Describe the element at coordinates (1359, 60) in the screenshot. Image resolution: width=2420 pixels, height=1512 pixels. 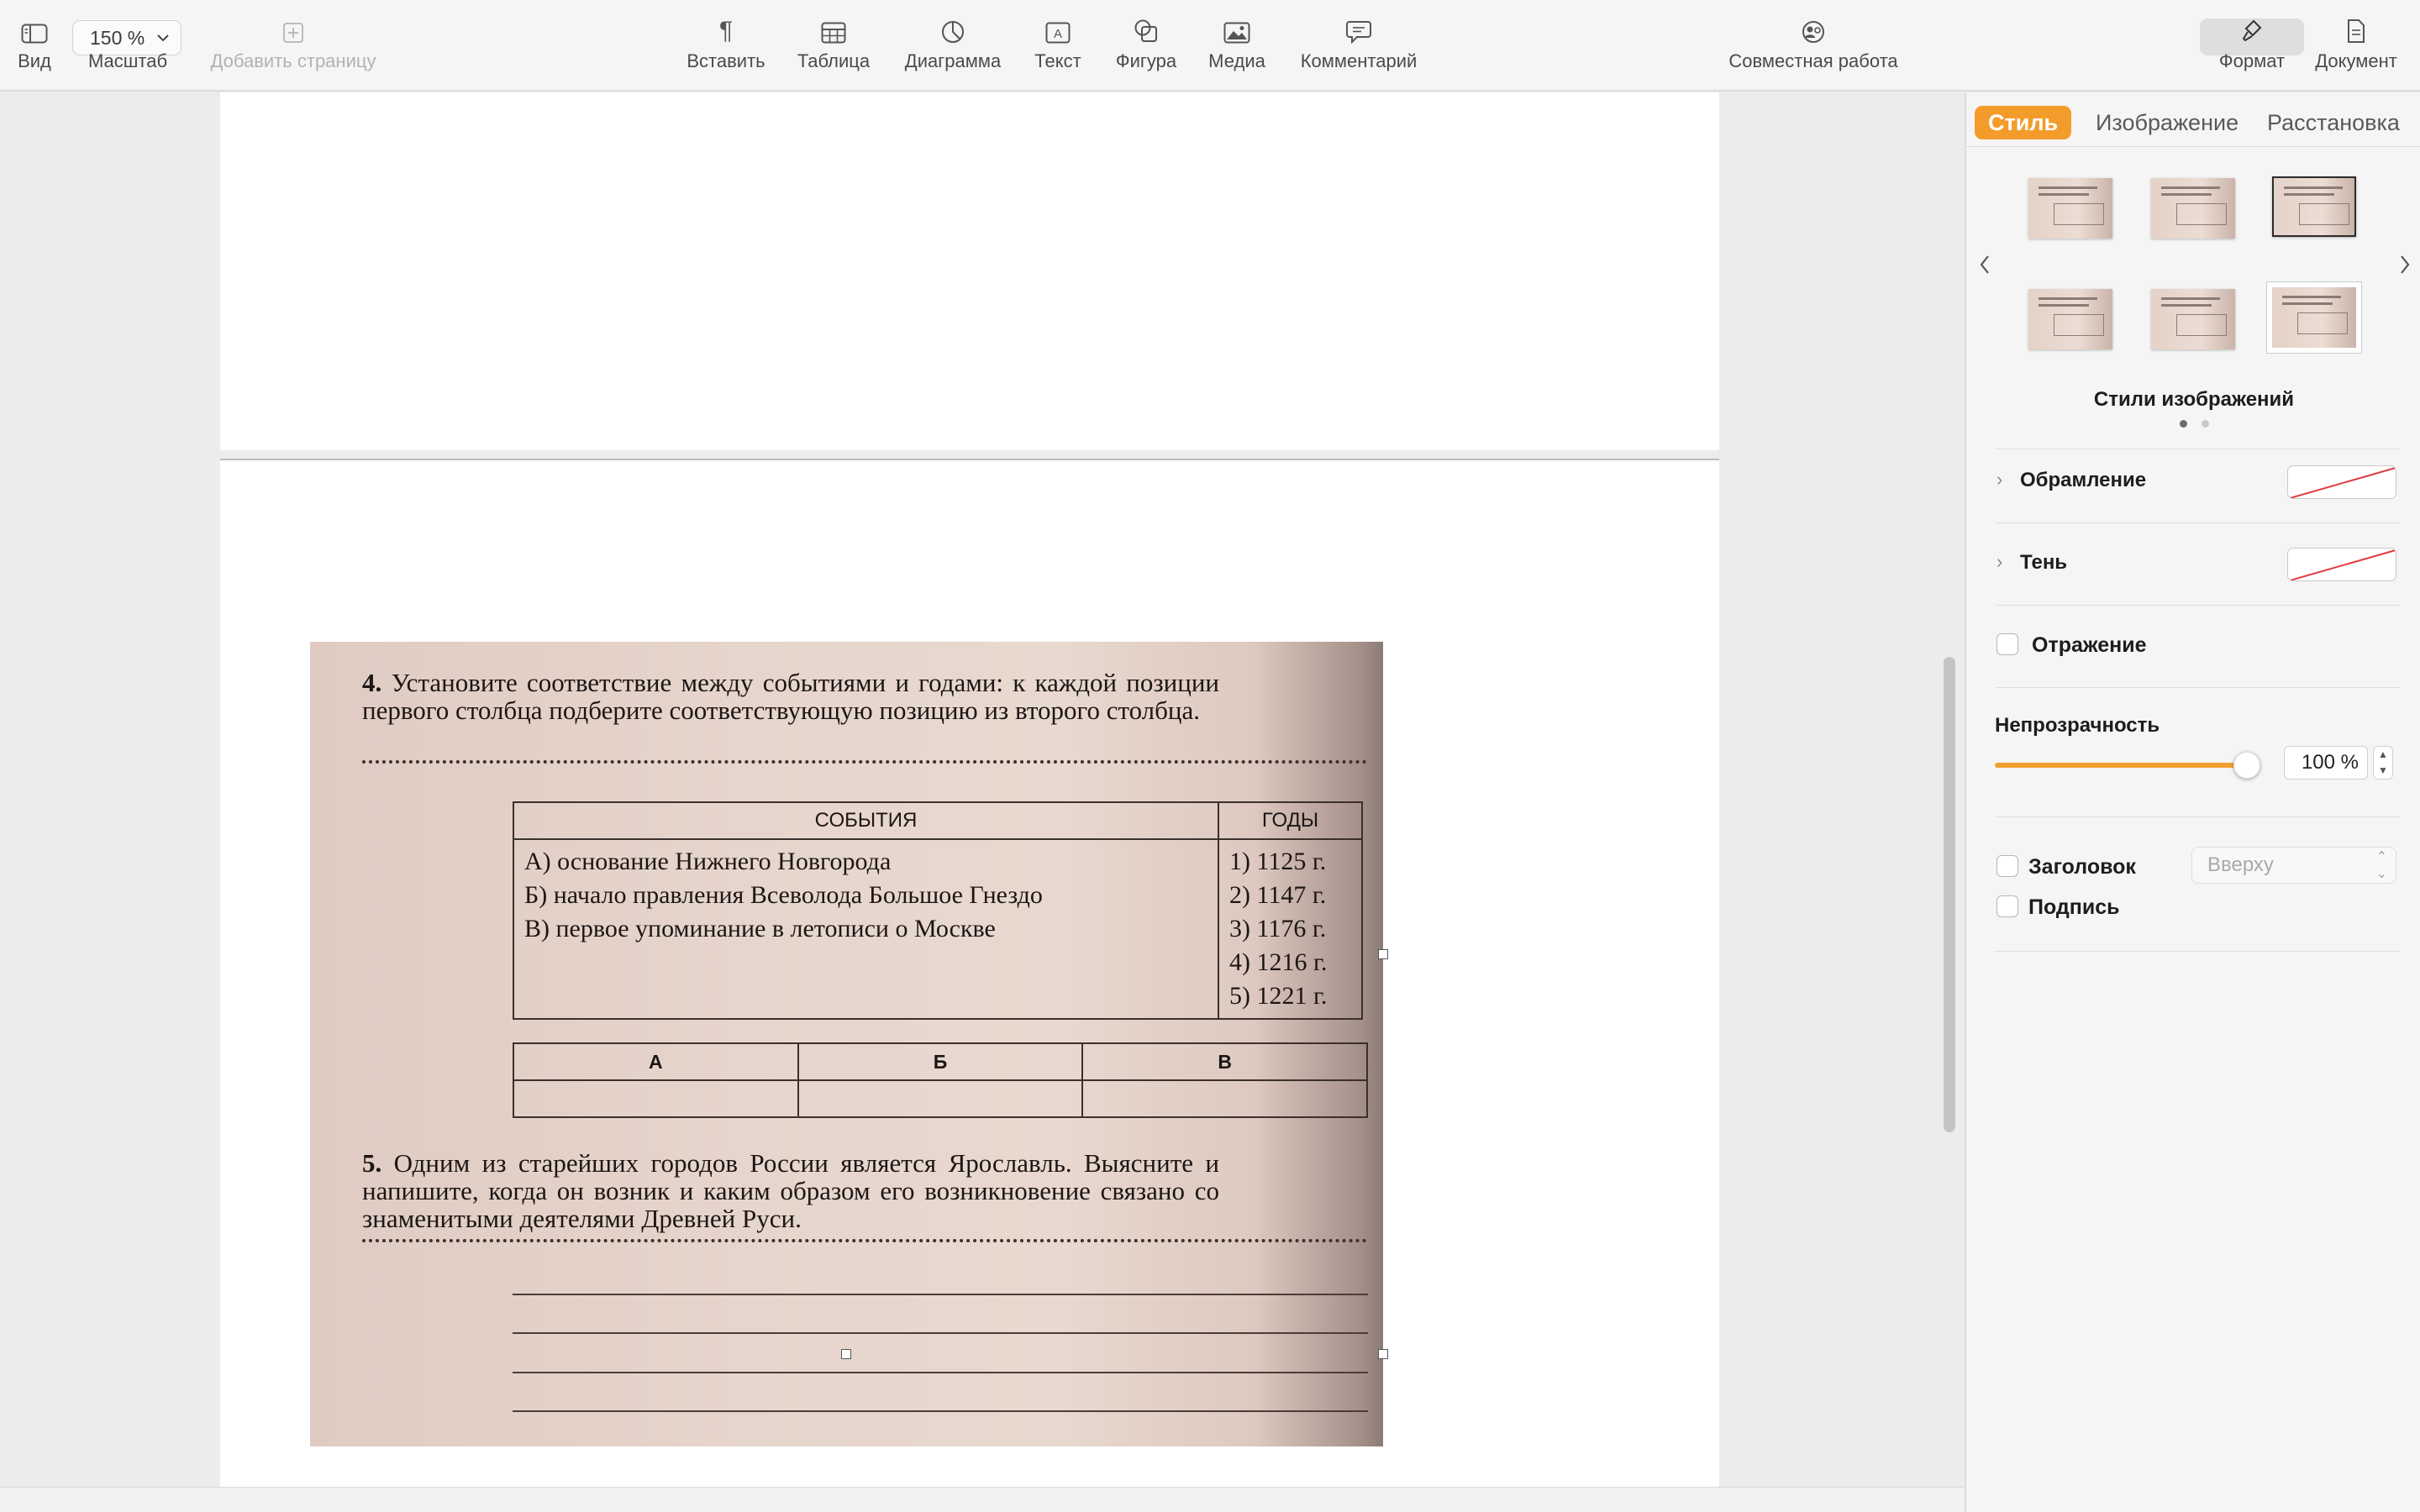
I see `comment-label: Комментарий` at that location.